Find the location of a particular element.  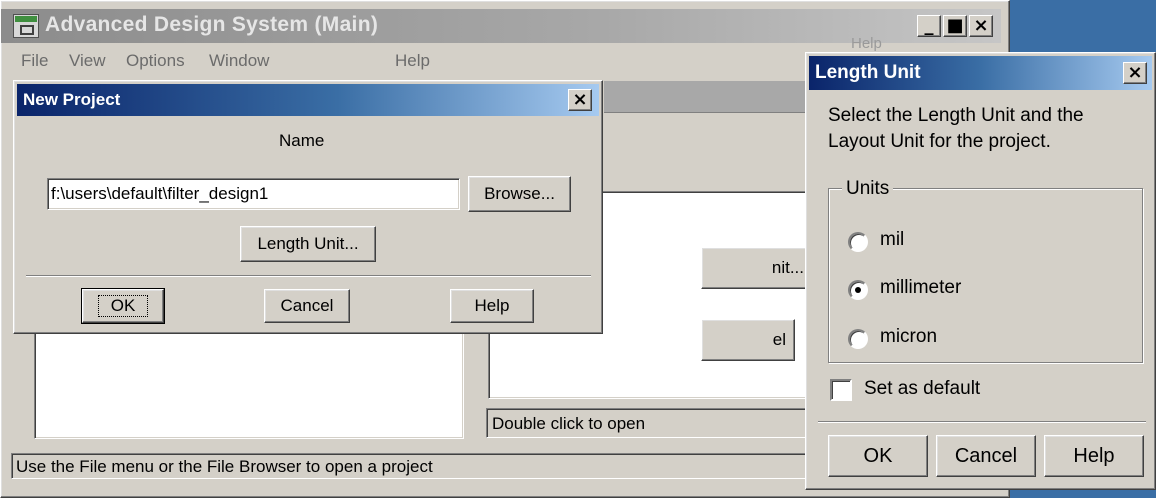

length-unit-ok-label: OK is located at coordinates (878, 455).